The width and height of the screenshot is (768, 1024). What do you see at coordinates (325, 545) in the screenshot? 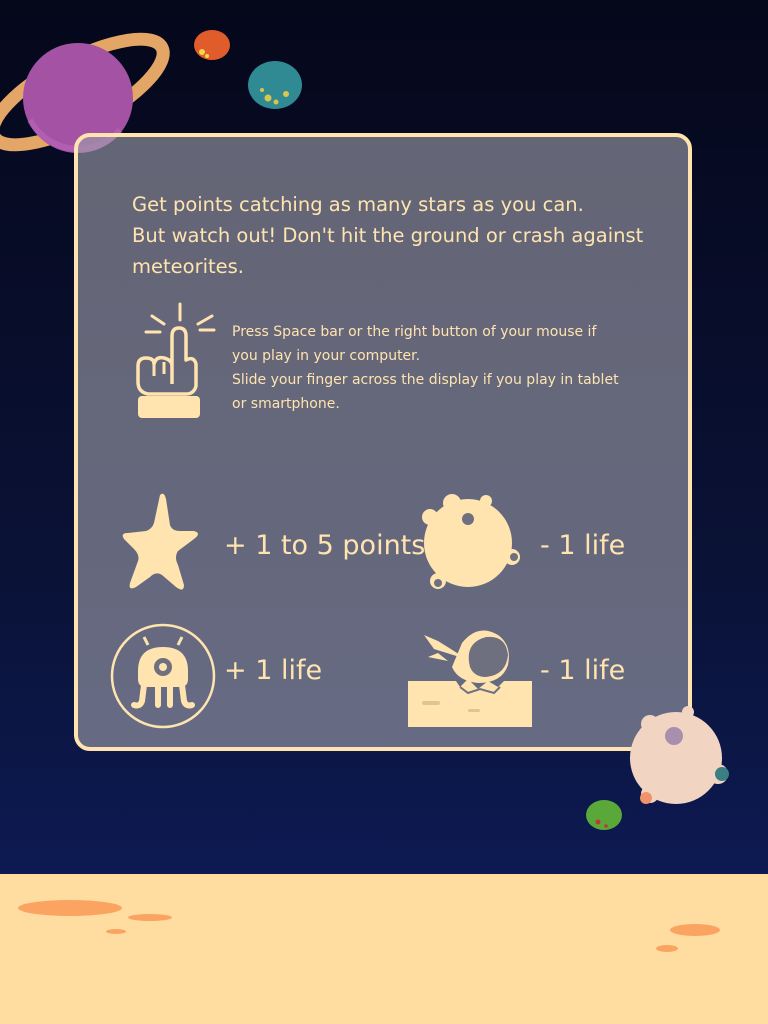
I see `star-legend-text: + 1 to 5 points` at bounding box center [325, 545].